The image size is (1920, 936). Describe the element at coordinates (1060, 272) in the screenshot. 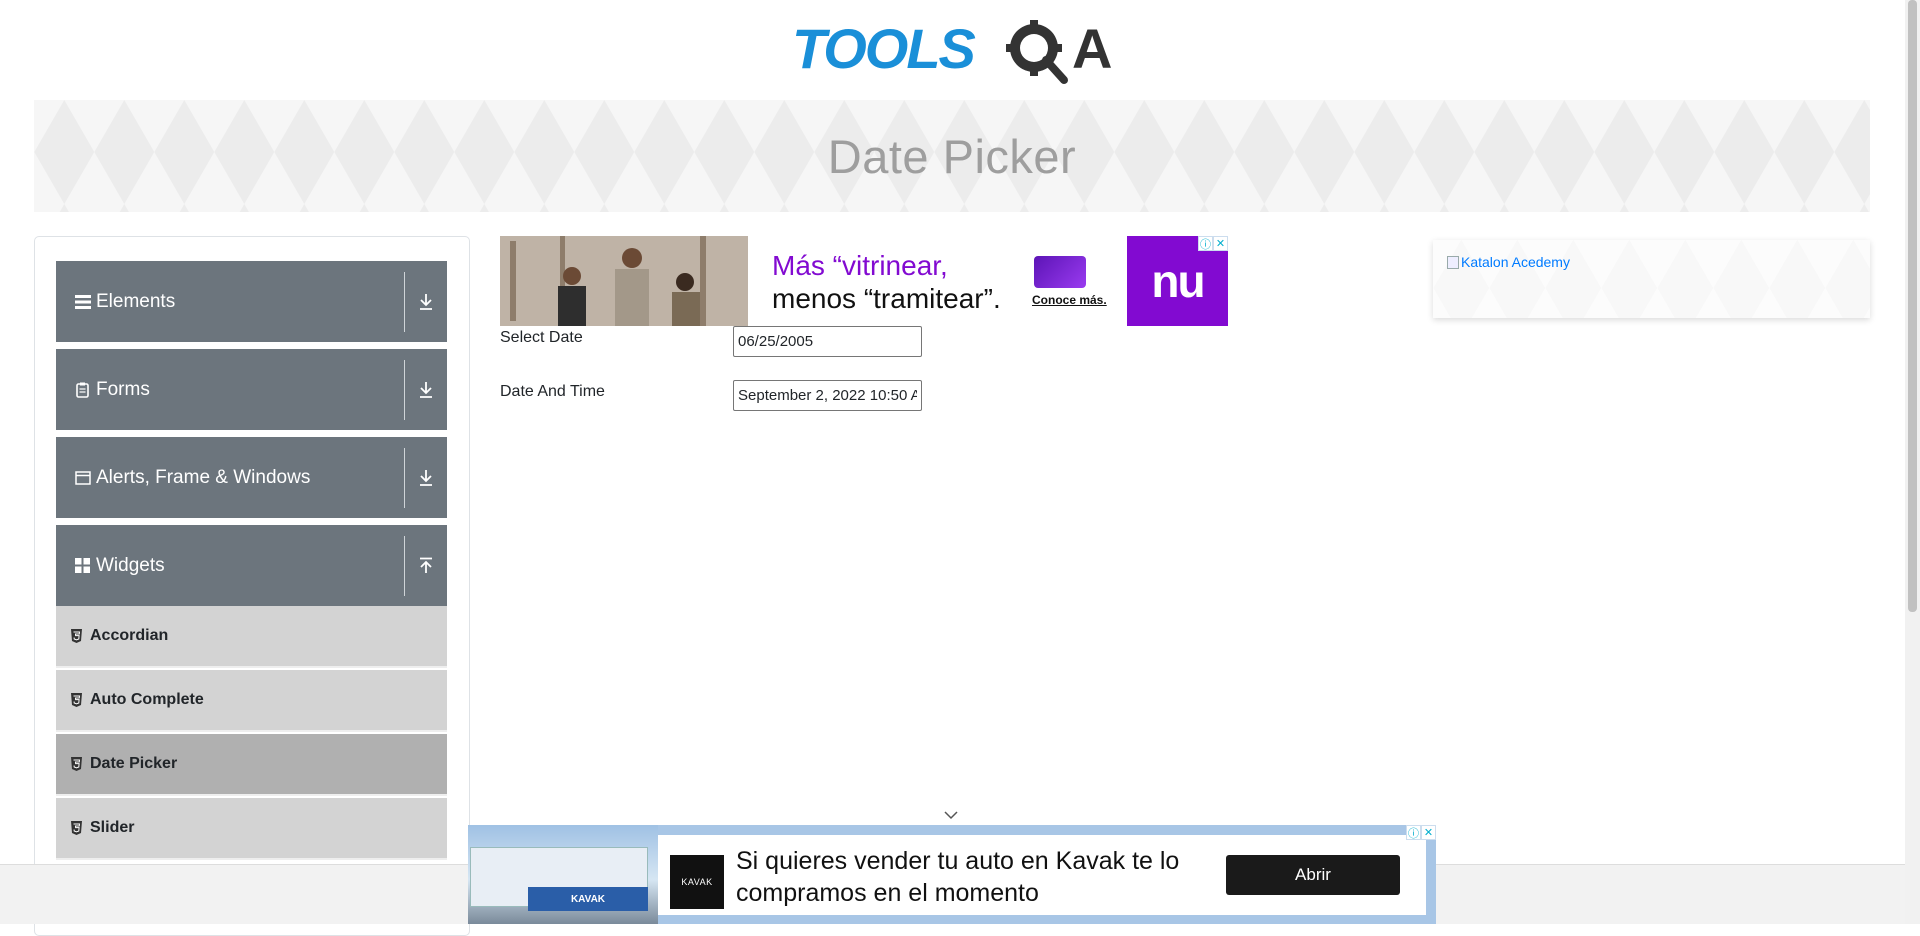

I see `credit-card-icon` at that location.